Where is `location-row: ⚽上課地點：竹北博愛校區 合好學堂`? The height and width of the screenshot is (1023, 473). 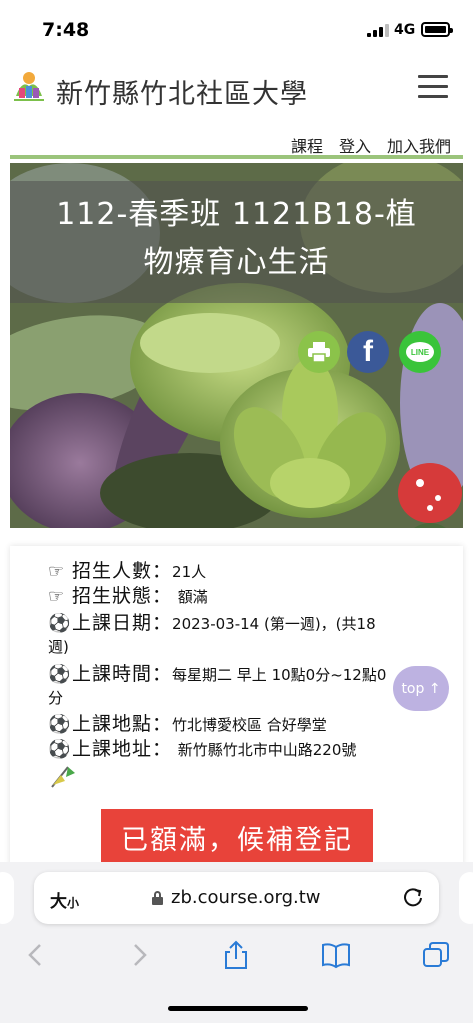 location-row: ⚽上課地點：竹北博愛校區 合好學堂 is located at coordinates (187, 724).